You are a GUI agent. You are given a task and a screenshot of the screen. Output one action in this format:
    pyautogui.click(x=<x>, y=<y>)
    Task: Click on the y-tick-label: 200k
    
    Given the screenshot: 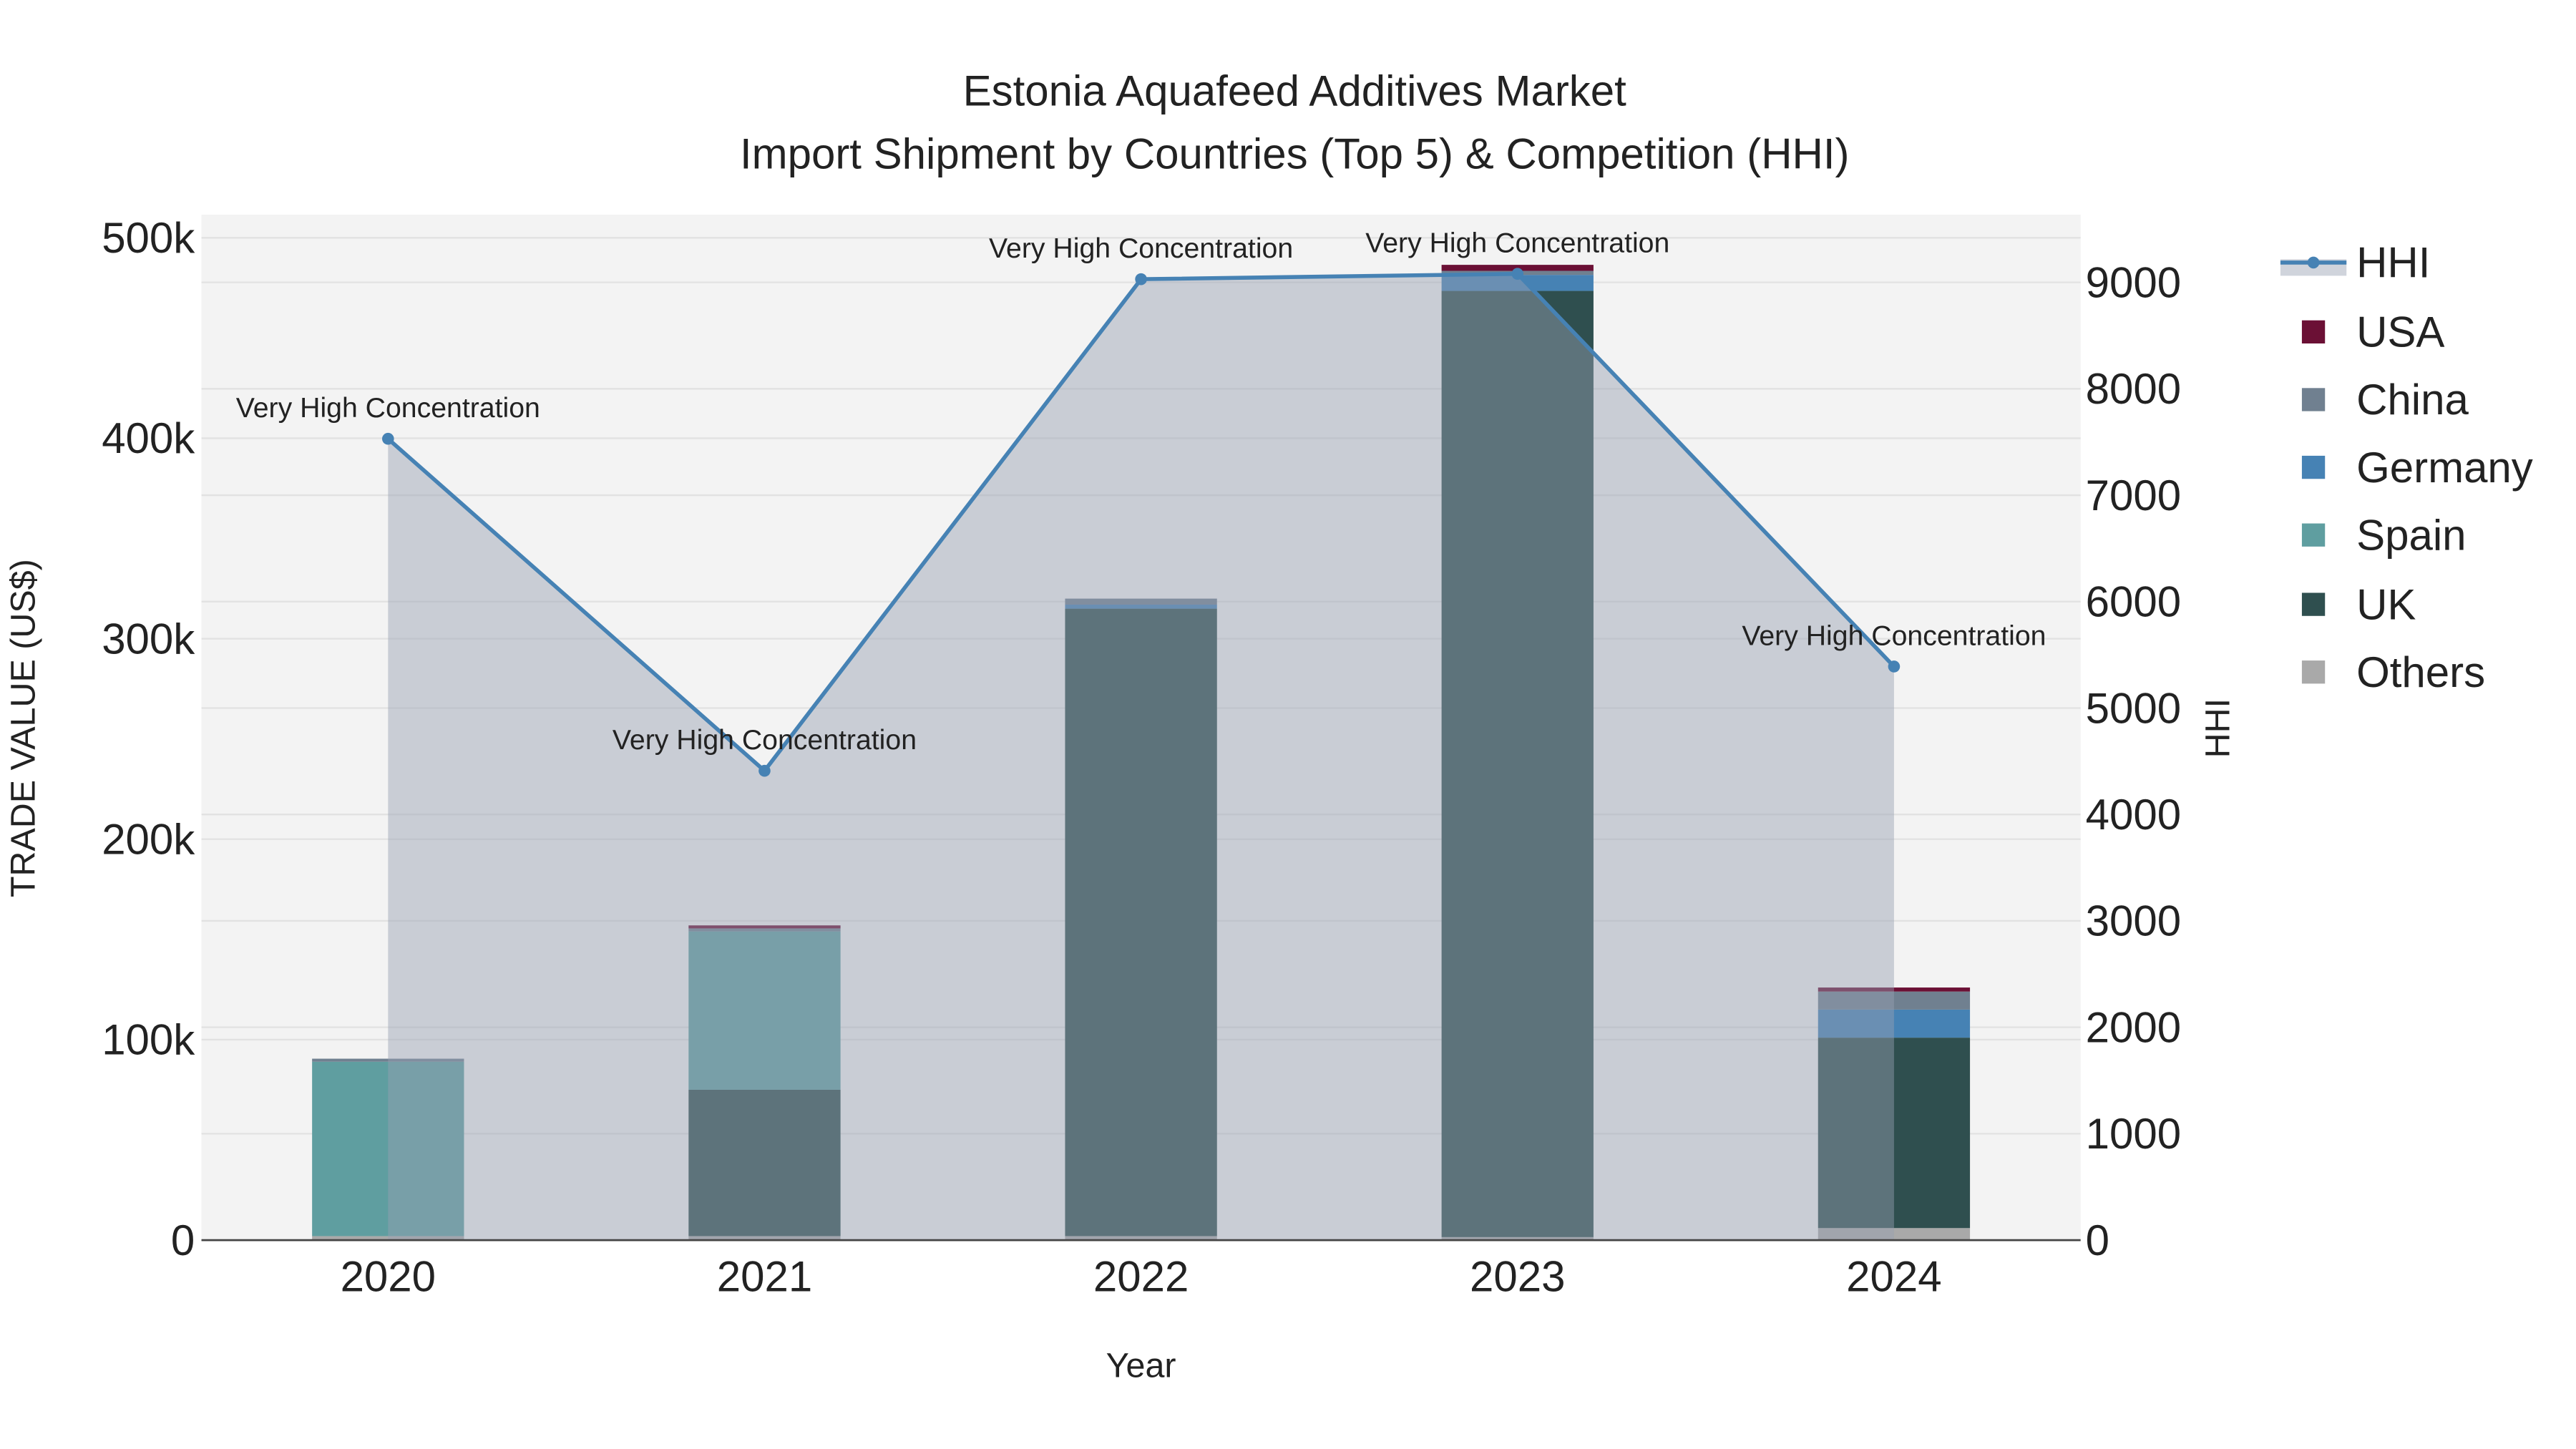 What is the action you would take?
    pyautogui.click(x=148, y=840)
    